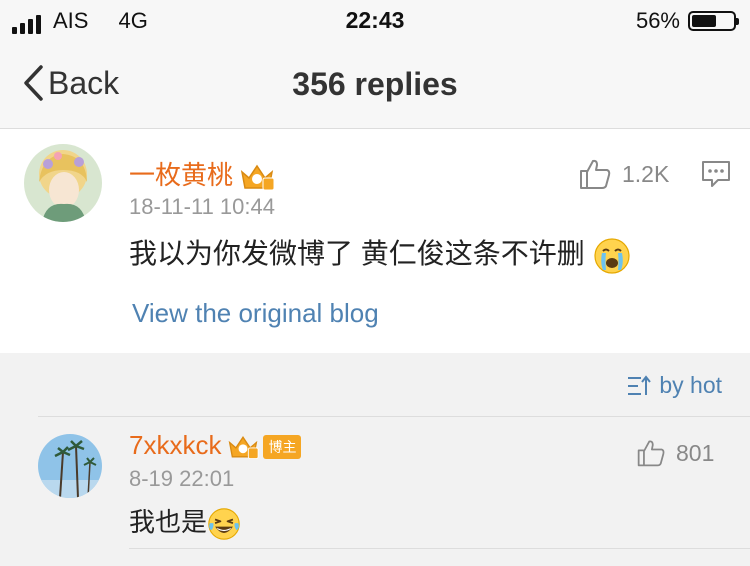 The width and height of the screenshot is (750, 566). I want to click on reply-button, so click(716, 176).